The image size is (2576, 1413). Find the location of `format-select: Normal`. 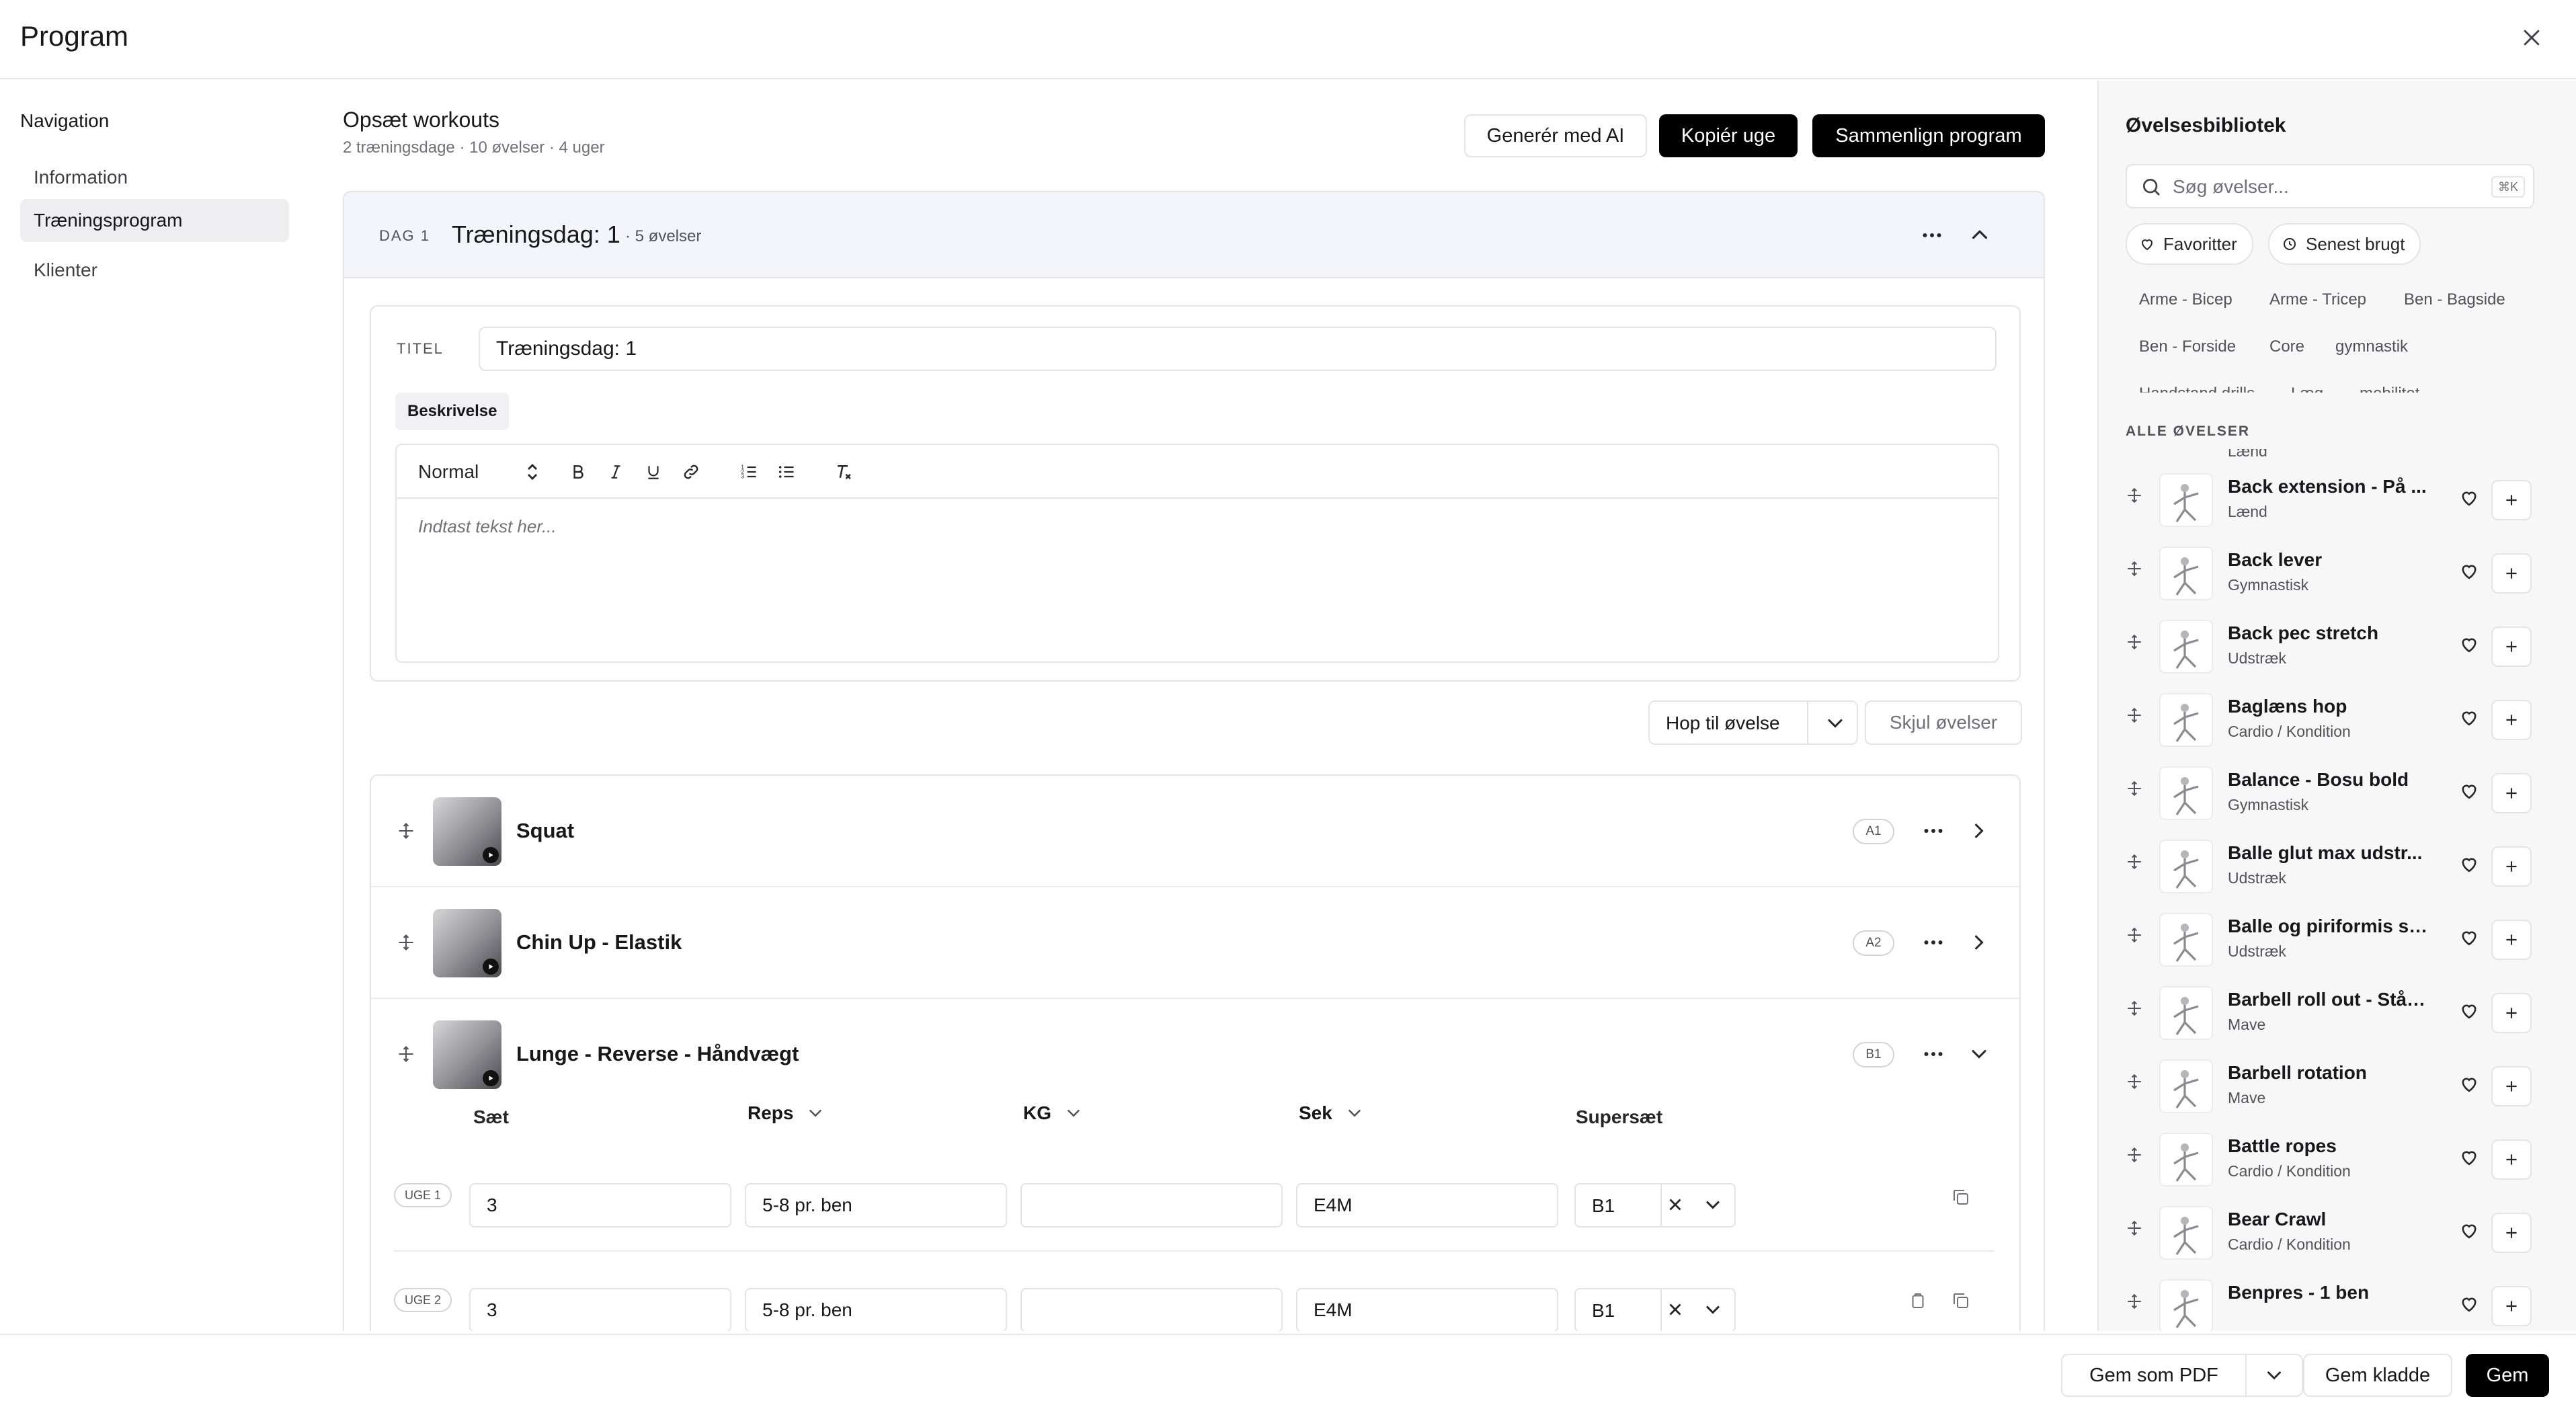

format-select: Normal is located at coordinates (478, 471).